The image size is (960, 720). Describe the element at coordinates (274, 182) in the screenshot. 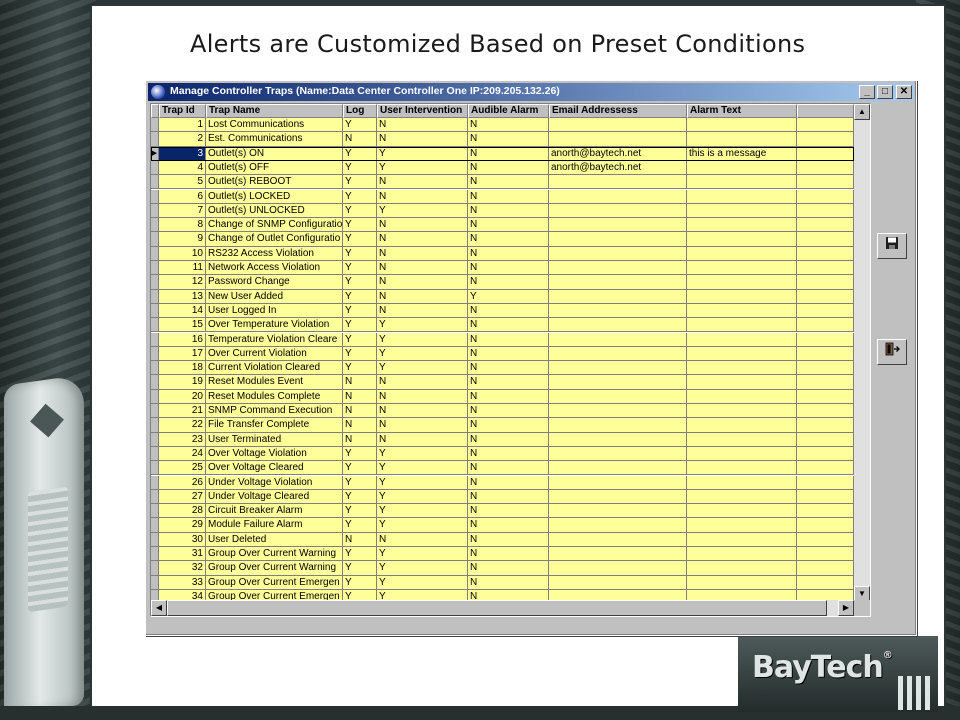

I see `cell-trap-name: Outlet(s) REBOOT` at that location.